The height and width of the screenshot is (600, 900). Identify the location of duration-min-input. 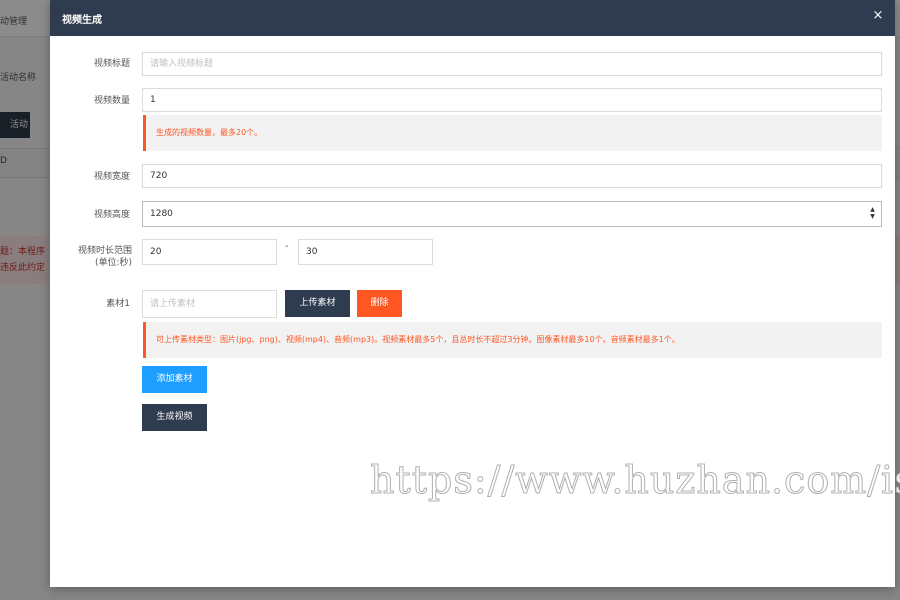
(209, 252).